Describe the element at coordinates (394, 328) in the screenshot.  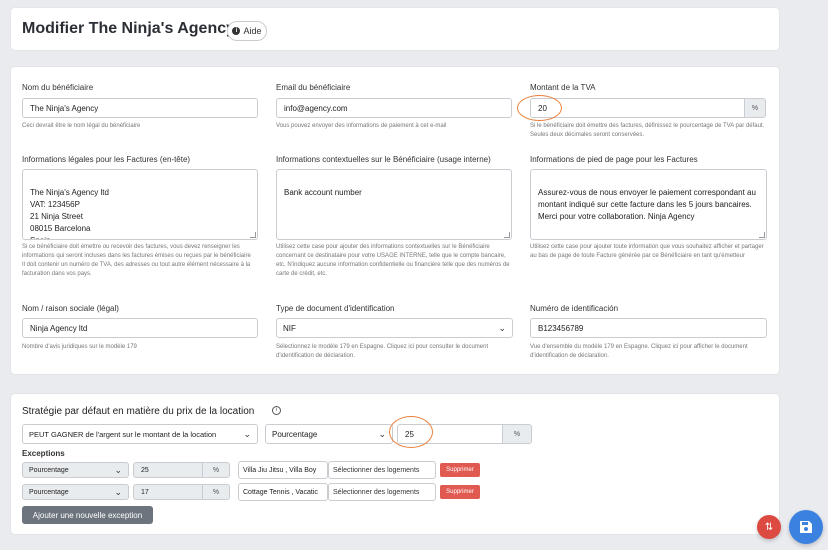
I see `id-type-select: NIF ⌄` at that location.